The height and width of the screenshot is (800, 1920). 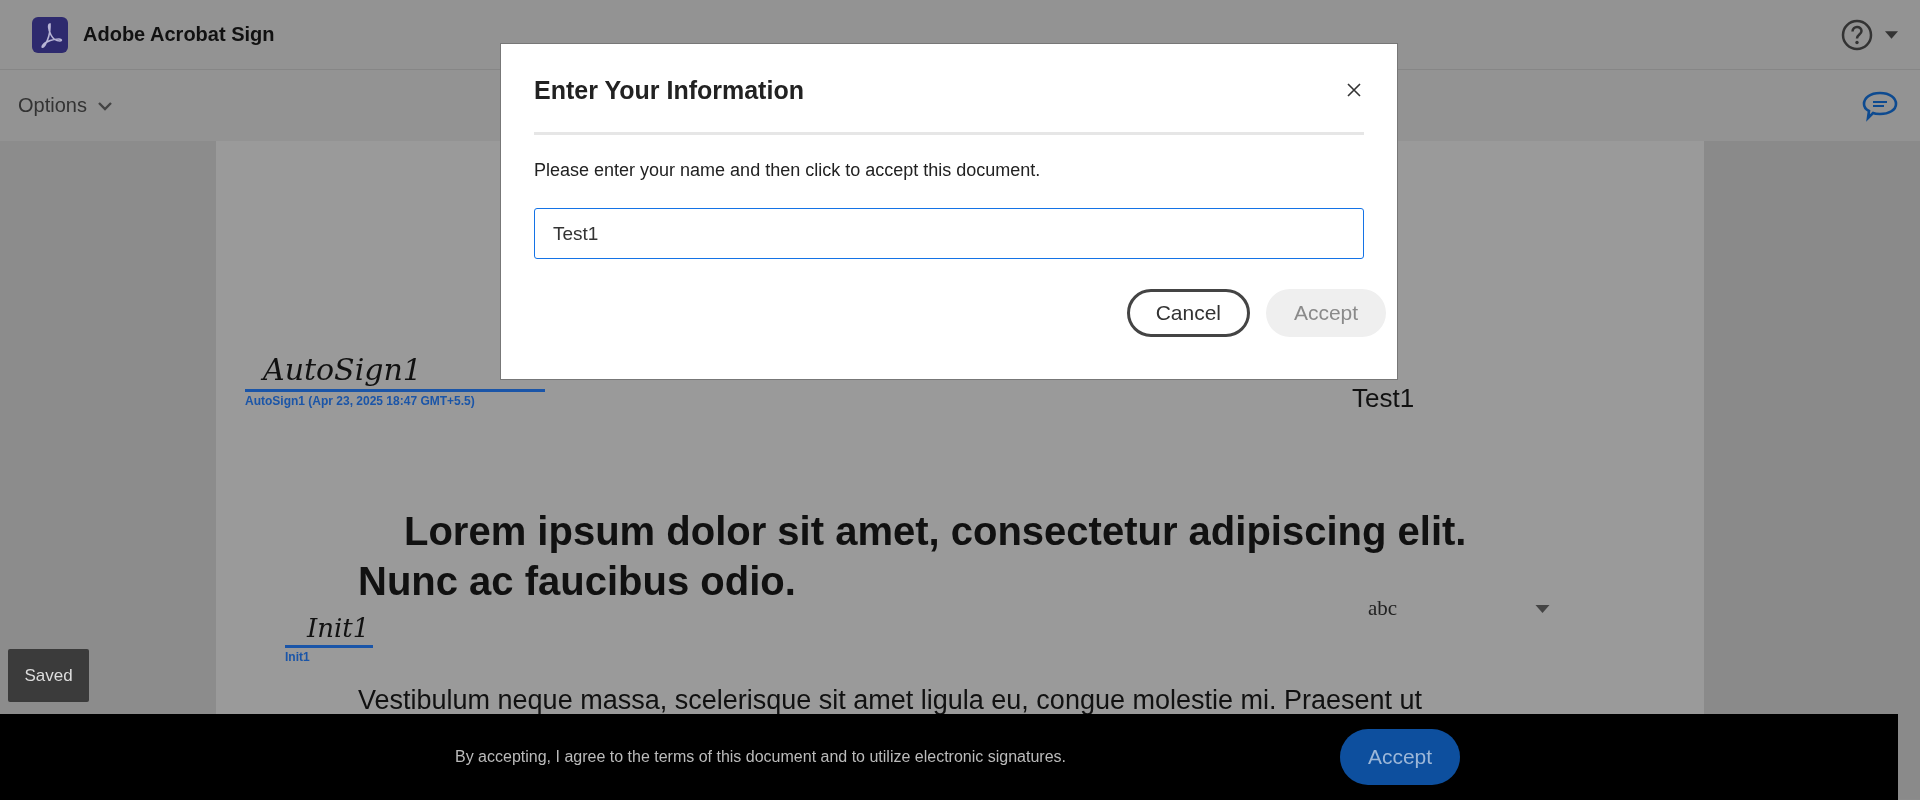 I want to click on help-icon, so click(x=1857, y=34).